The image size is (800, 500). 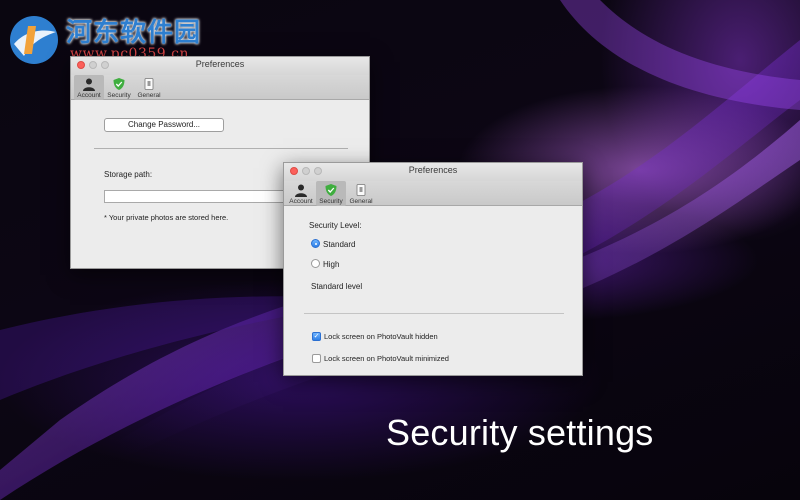 What do you see at coordinates (339, 244) in the screenshot?
I see `radio-label: Standard` at bounding box center [339, 244].